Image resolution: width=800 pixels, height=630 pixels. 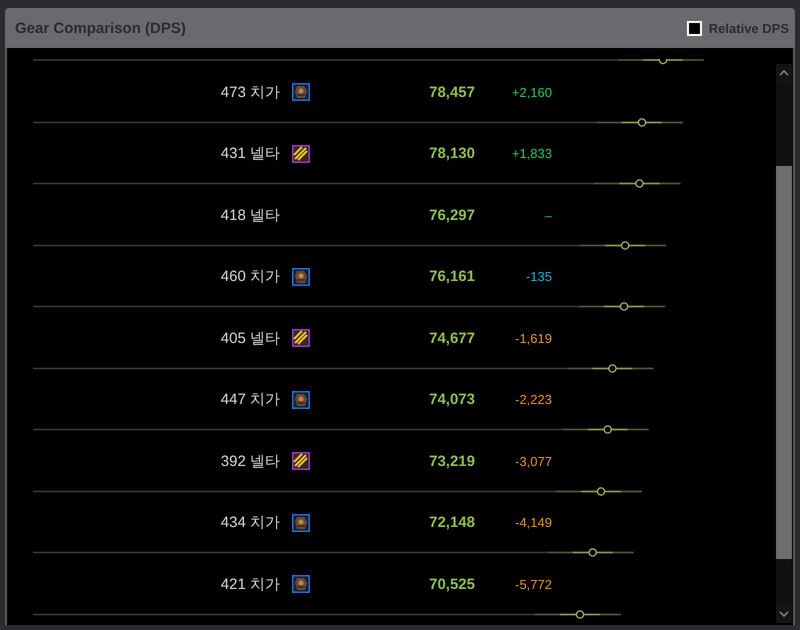 What do you see at coordinates (451, 523) in the screenshot?
I see `dps-value: 72,148` at bounding box center [451, 523].